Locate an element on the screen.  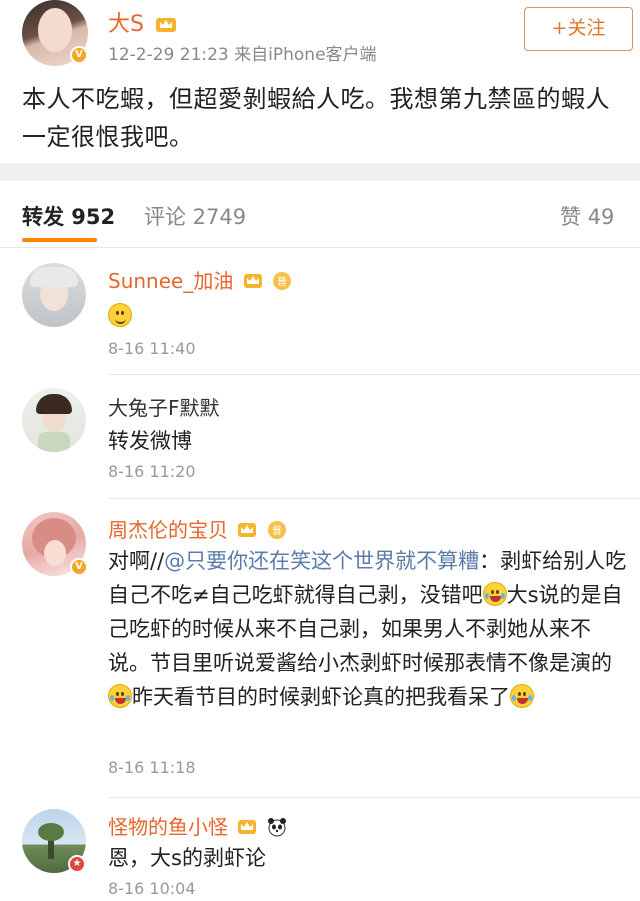
comment-time: 8-16 11:20 is located at coordinates (152, 471).